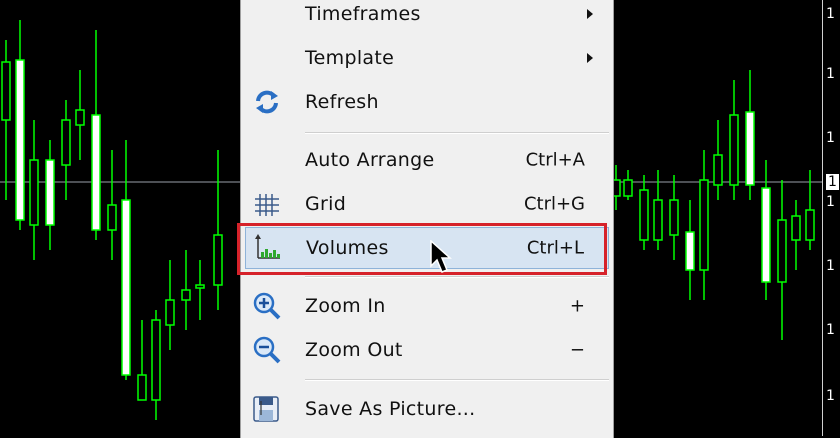  Describe the element at coordinates (427, 58) in the screenshot. I see `menu-item-template: Template` at that location.